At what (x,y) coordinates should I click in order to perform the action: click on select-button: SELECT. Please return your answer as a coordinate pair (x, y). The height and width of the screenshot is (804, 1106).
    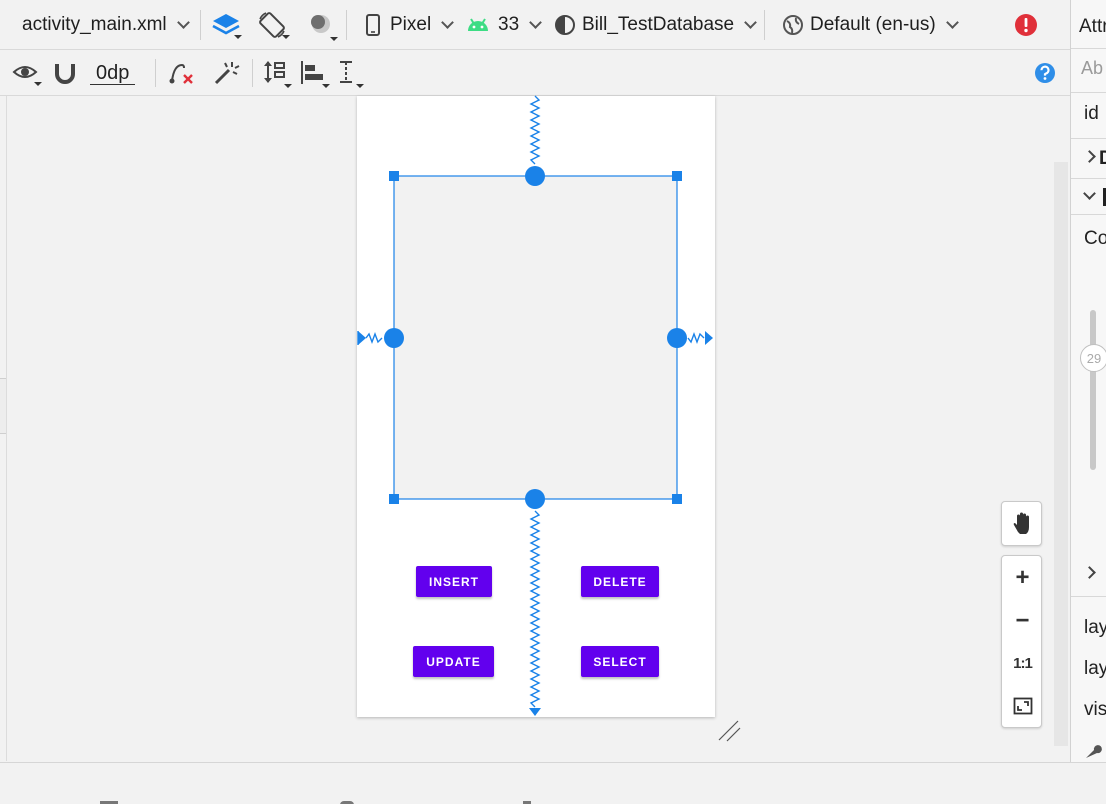
    Looking at the image, I should click on (620, 661).